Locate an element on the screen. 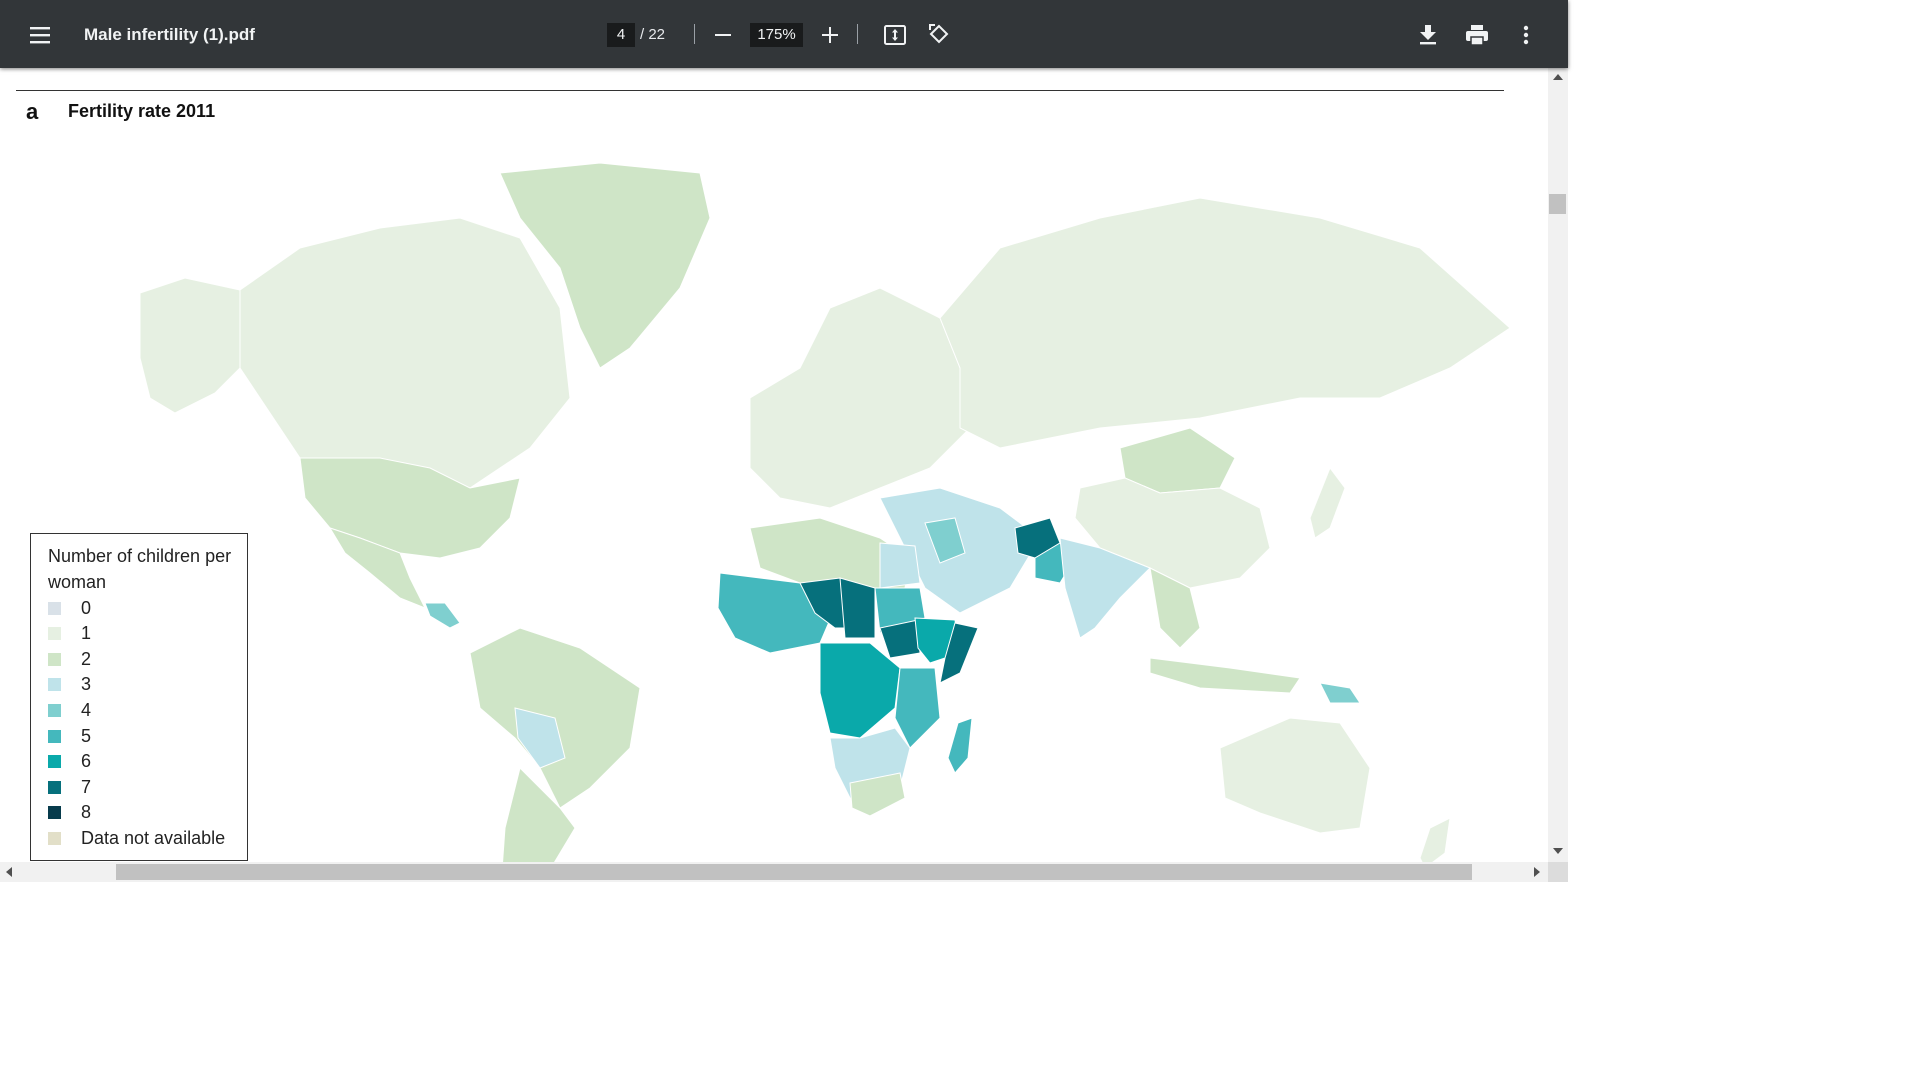  print-button is located at coordinates (1477, 35).